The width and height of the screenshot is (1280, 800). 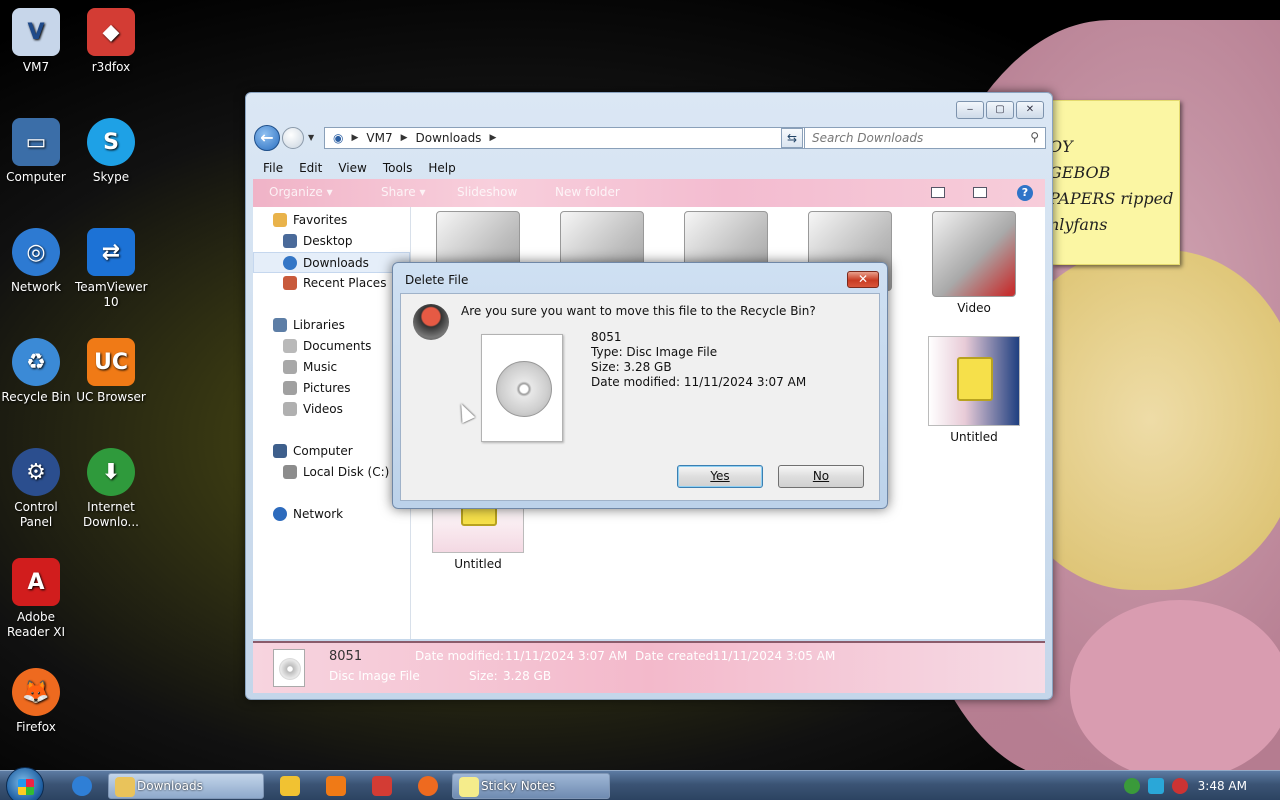 What do you see at coordinates (290, 786) in the screenshot?
I see `media-player-icon` at bounding box center [290, 786].